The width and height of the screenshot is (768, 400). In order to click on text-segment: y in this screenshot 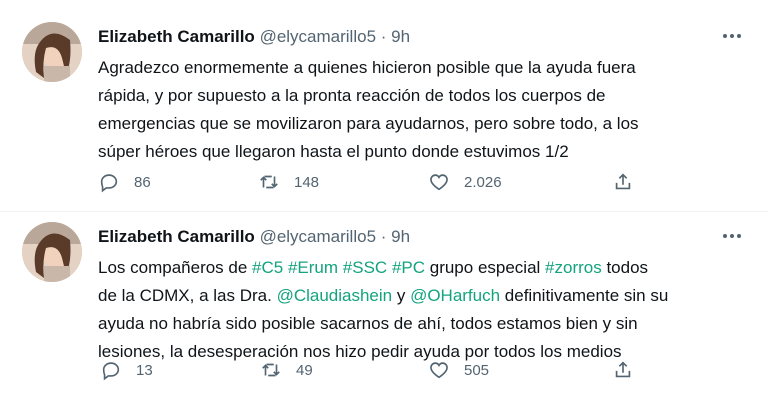, I will do `click(401, 295)`.